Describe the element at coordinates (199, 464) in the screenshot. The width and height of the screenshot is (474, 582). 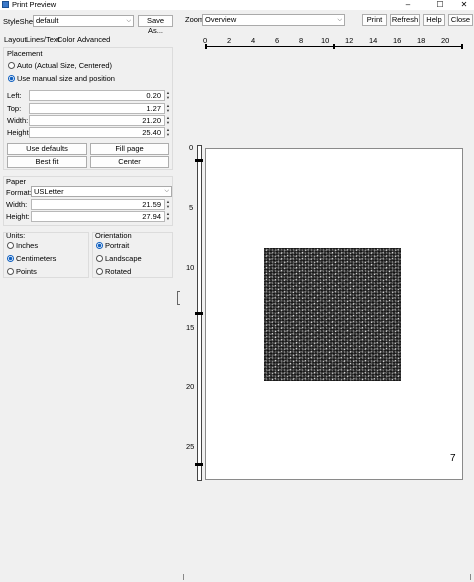
I see `vruler-marker-bottom` at that location.